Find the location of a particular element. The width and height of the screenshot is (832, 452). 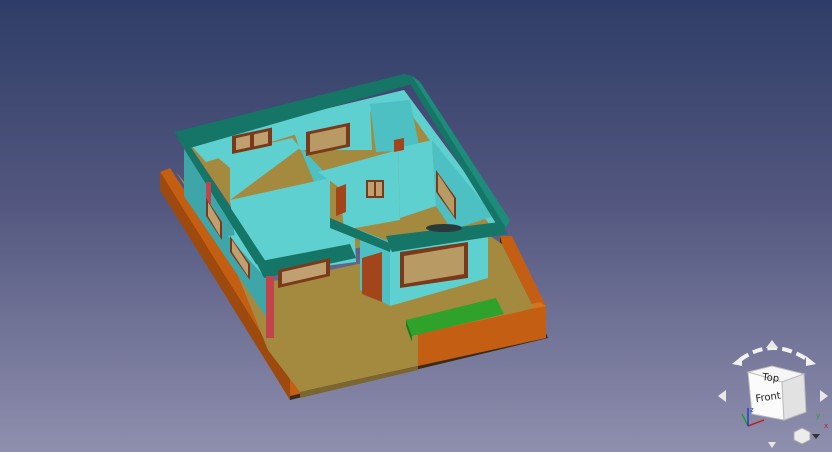

axis-x-label: x is located at coordinates (826, 426).